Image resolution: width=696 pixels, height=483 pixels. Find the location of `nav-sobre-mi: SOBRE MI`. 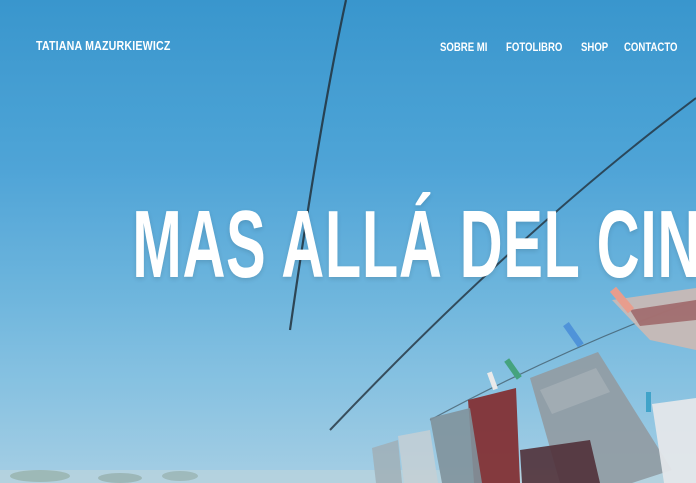

nav-sobre-mi: SOBRE MI is located at coordinates (463, 47).